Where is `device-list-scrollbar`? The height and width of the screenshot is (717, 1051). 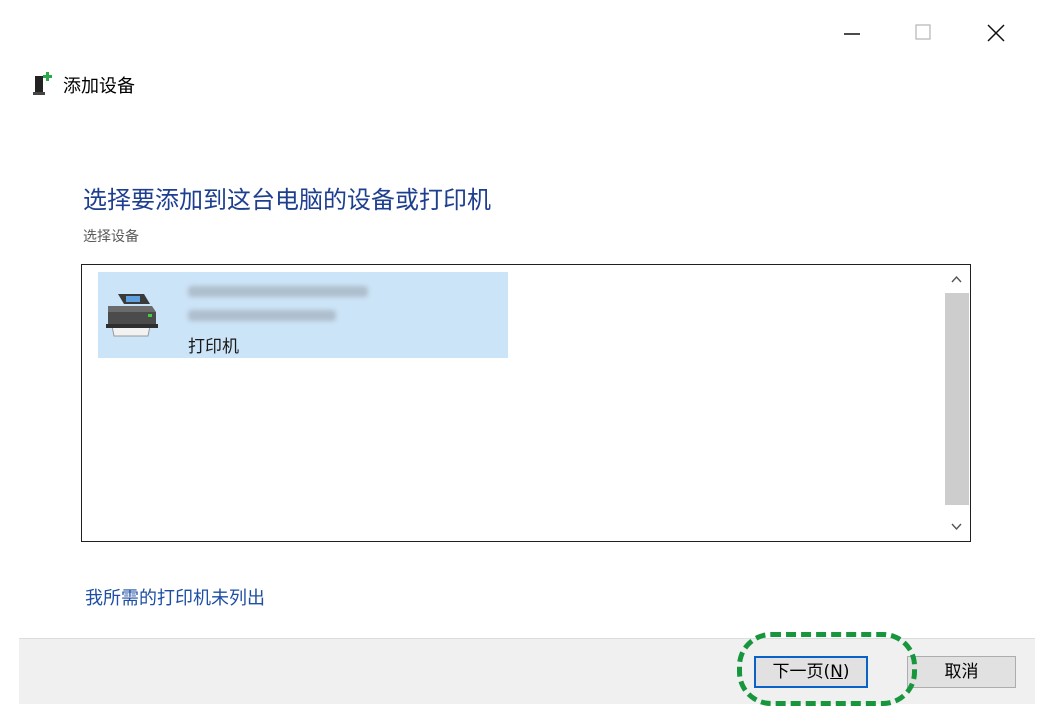 device-list-scrollbar is located at coordinates (956, 403).